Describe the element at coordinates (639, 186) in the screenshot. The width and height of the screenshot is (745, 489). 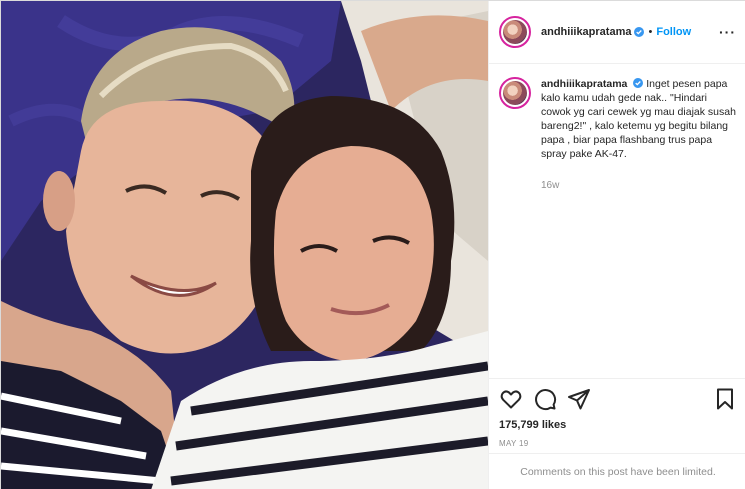
I see `caption-timestamp: 16w` at that location.